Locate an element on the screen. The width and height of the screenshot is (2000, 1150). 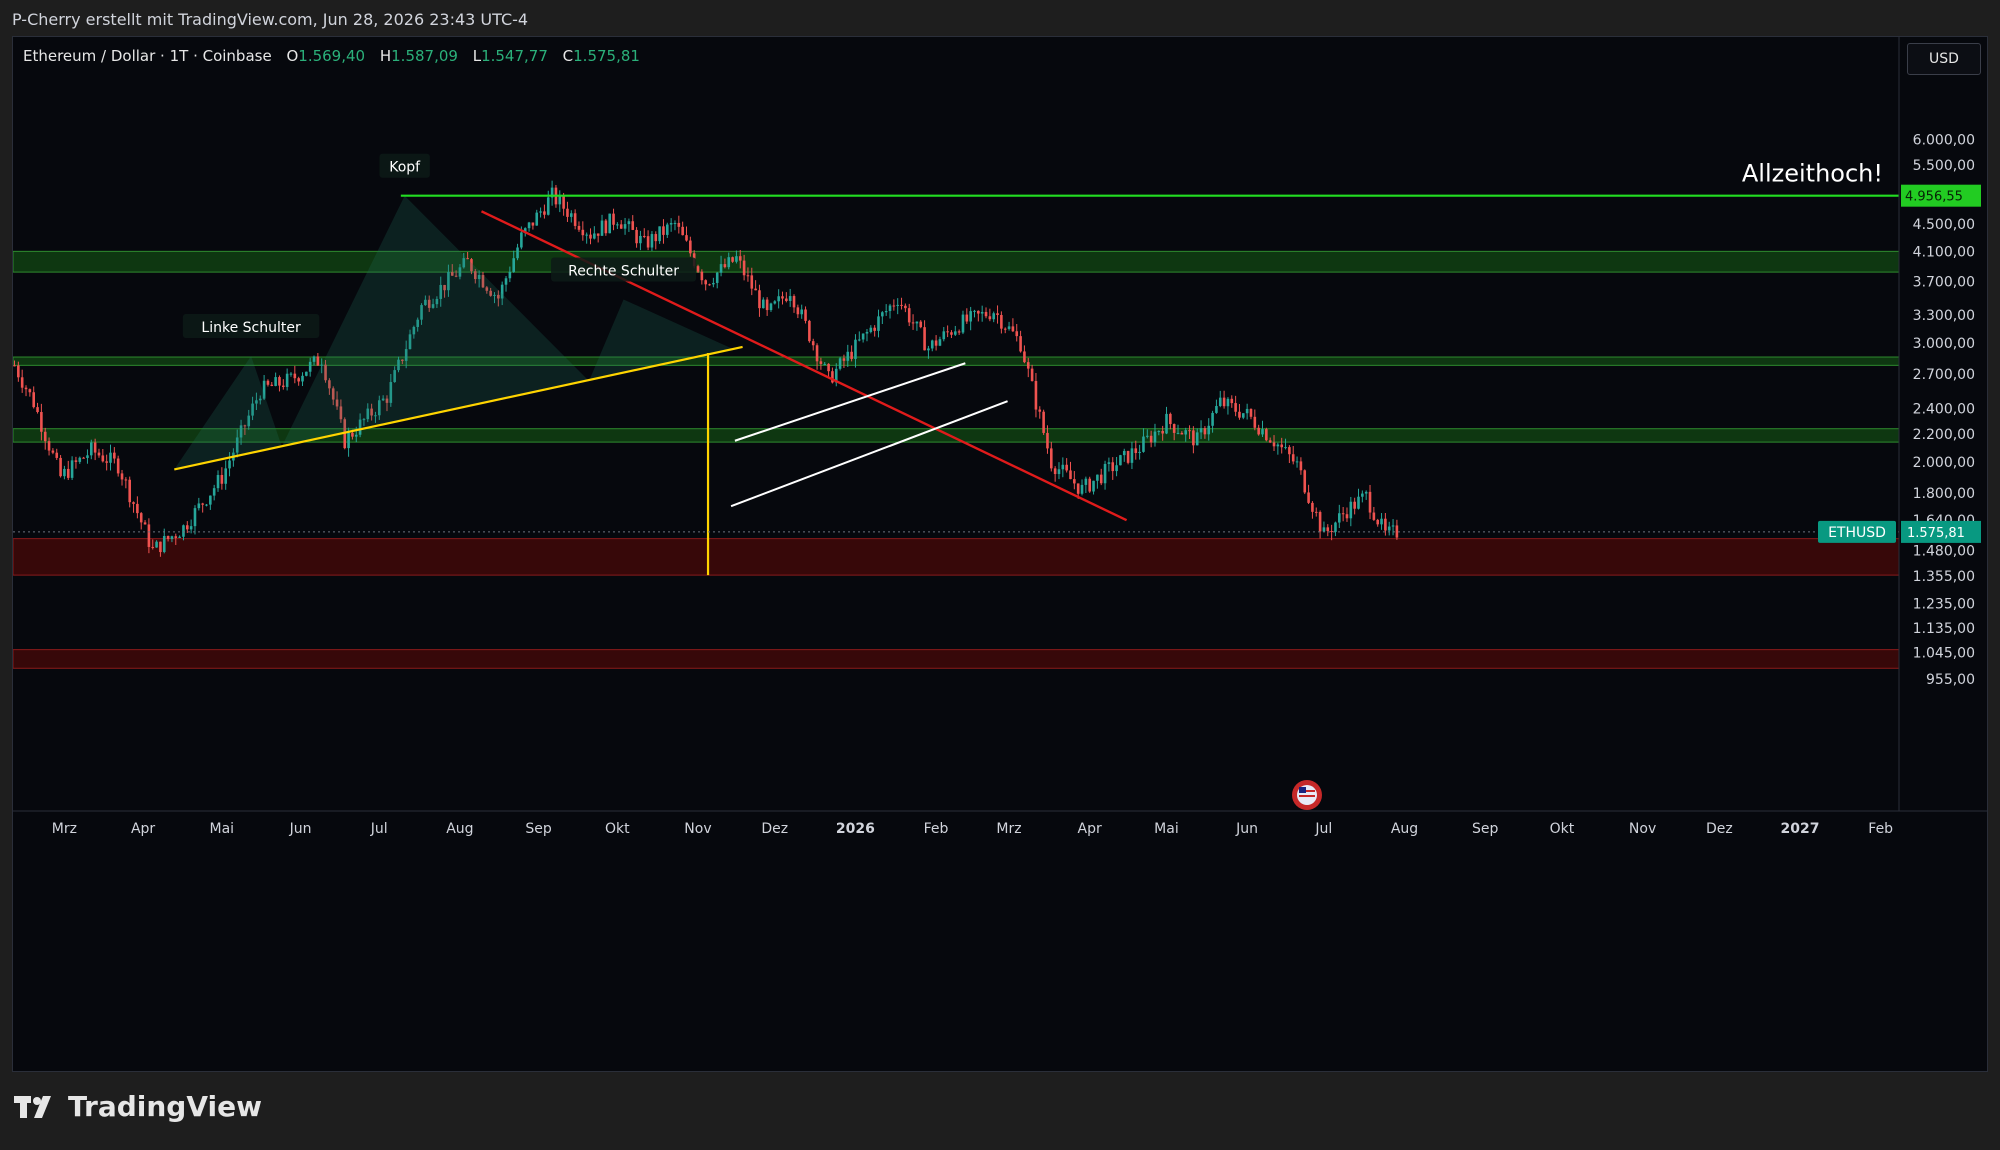
x-tick-label: Mai is located at coordinates (1166, 829).